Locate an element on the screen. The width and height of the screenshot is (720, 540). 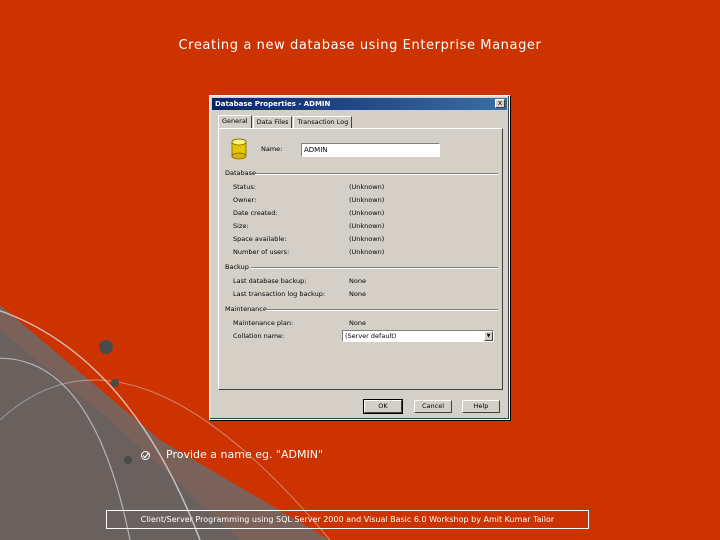
info-row-owner: Owner: (Unknown) is located at coordinates (363, 201).